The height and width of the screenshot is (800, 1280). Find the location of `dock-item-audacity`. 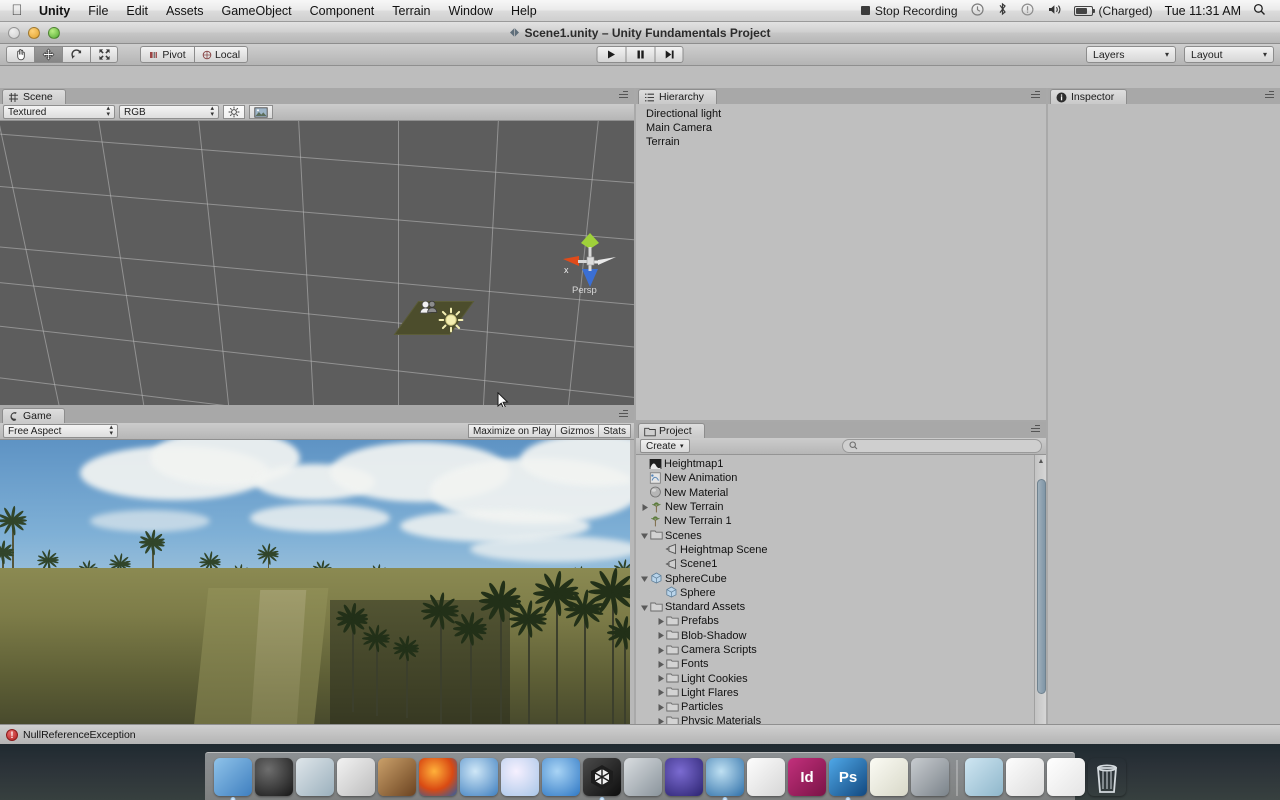

dock-item-audacity is located at coordinates (684, 777).